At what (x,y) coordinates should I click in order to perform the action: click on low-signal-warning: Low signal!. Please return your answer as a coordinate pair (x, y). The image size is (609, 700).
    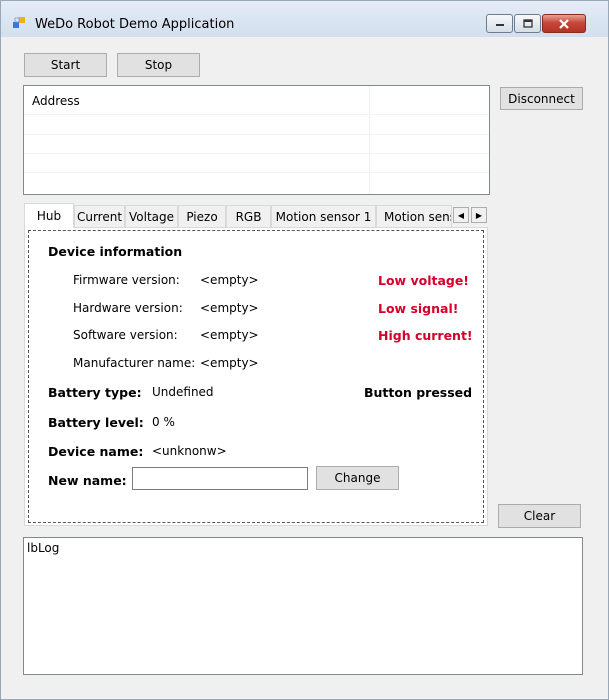
    Looking at the image, I should click on (418, 308).